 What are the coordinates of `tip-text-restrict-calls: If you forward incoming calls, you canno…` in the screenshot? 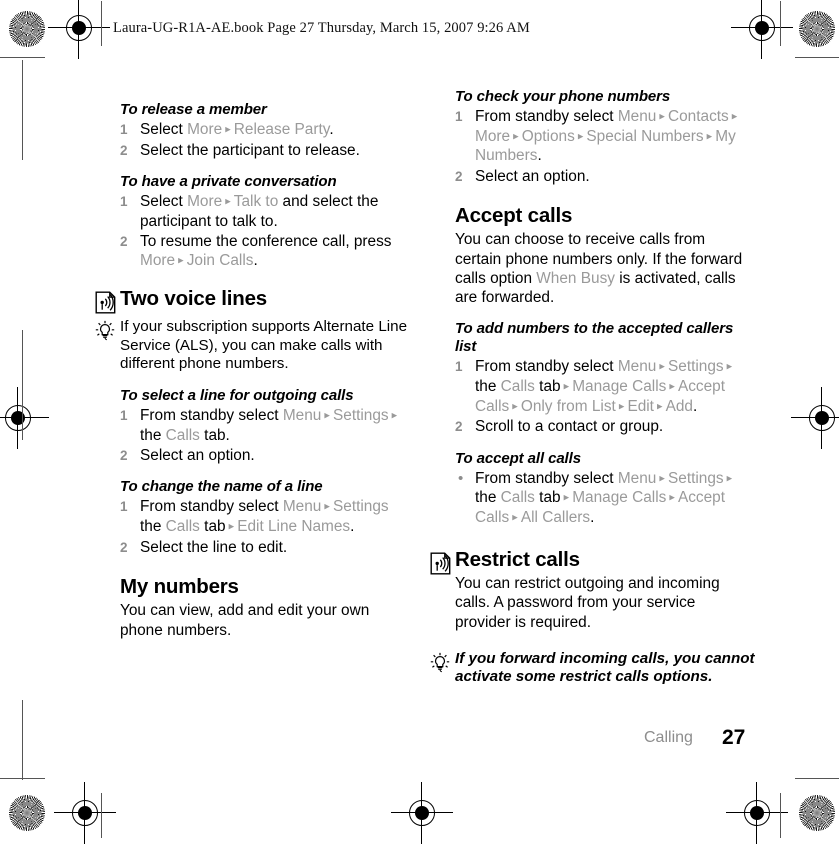 It's located at (605, 667).